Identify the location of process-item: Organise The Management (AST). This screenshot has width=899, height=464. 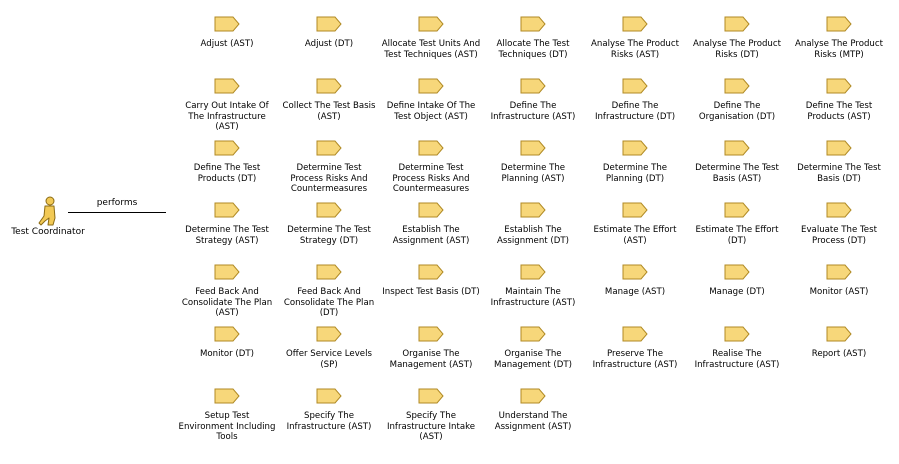
(431, 348).